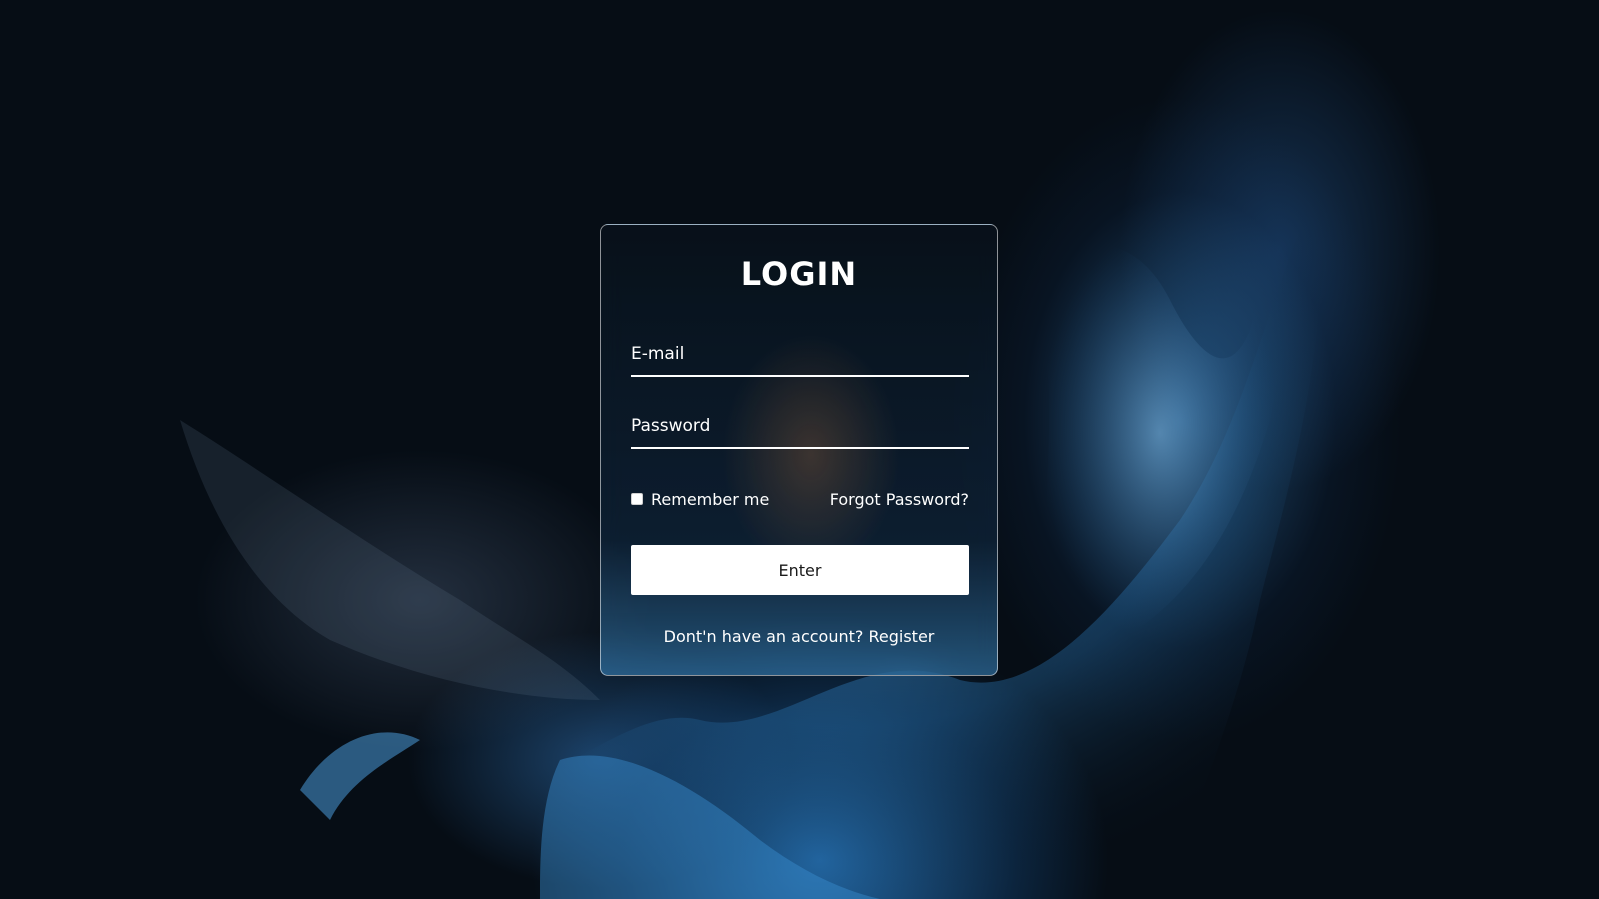 The width and height of the screenshot is (1599, 899). Describe the element at coordinates (799, 274) in the screenshot. I see `login-title: LOGIN` at that location.